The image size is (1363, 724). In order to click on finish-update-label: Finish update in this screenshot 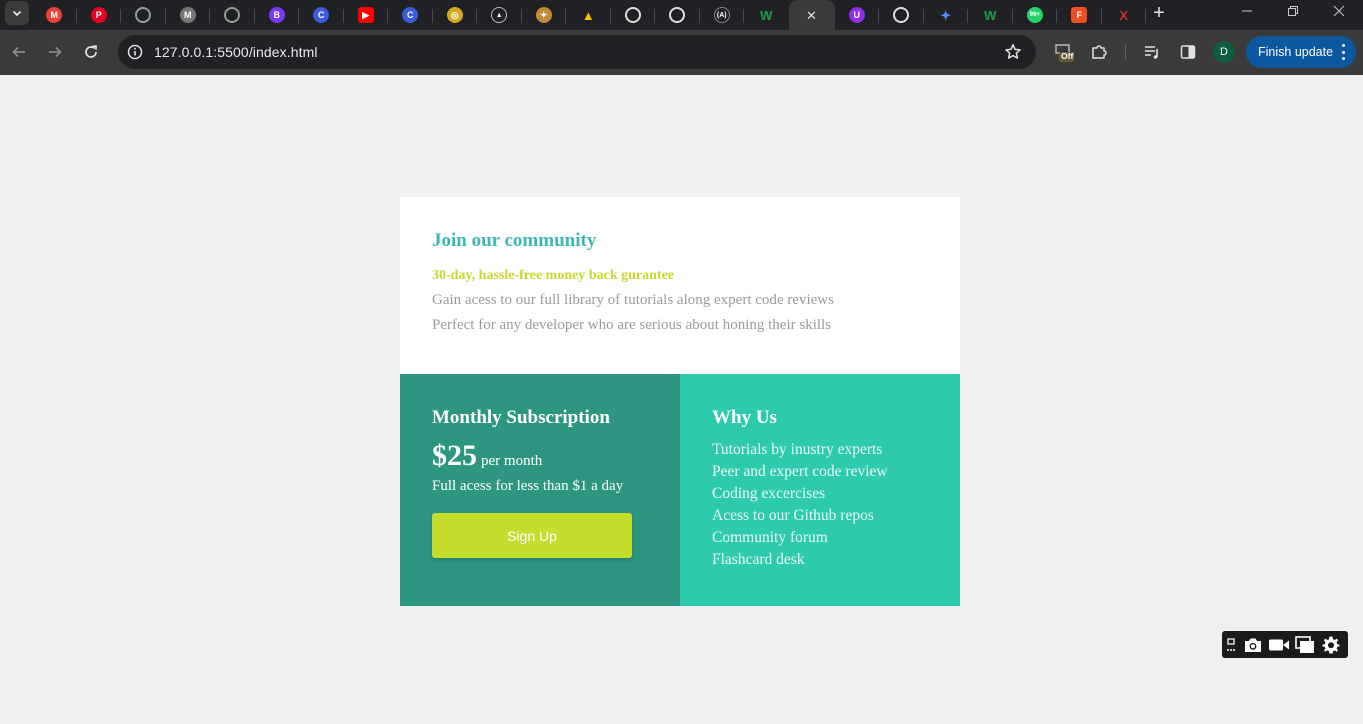, I will do `click(1296, 52)`.